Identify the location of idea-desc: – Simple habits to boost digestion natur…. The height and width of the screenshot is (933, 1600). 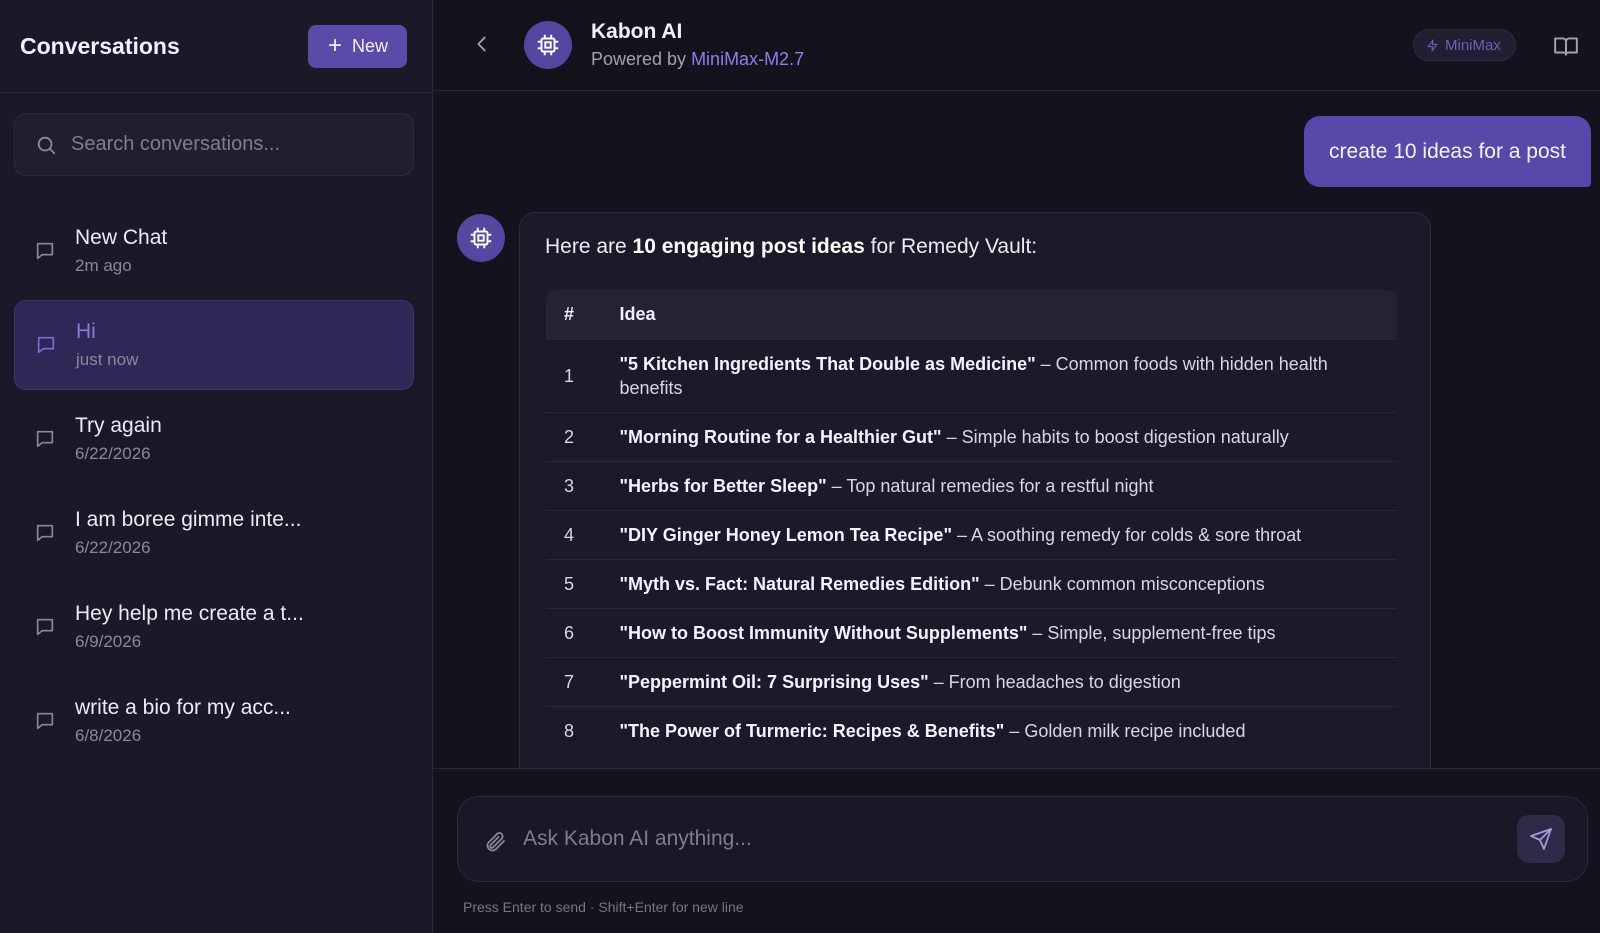
(1115, 437).